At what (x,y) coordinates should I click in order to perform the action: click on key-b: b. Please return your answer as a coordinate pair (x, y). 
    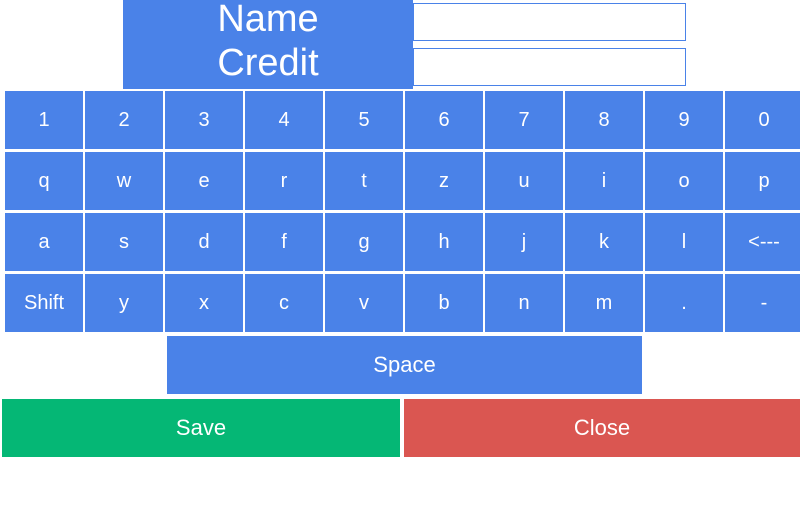
    Looking at the image, I should click on (444, 303).